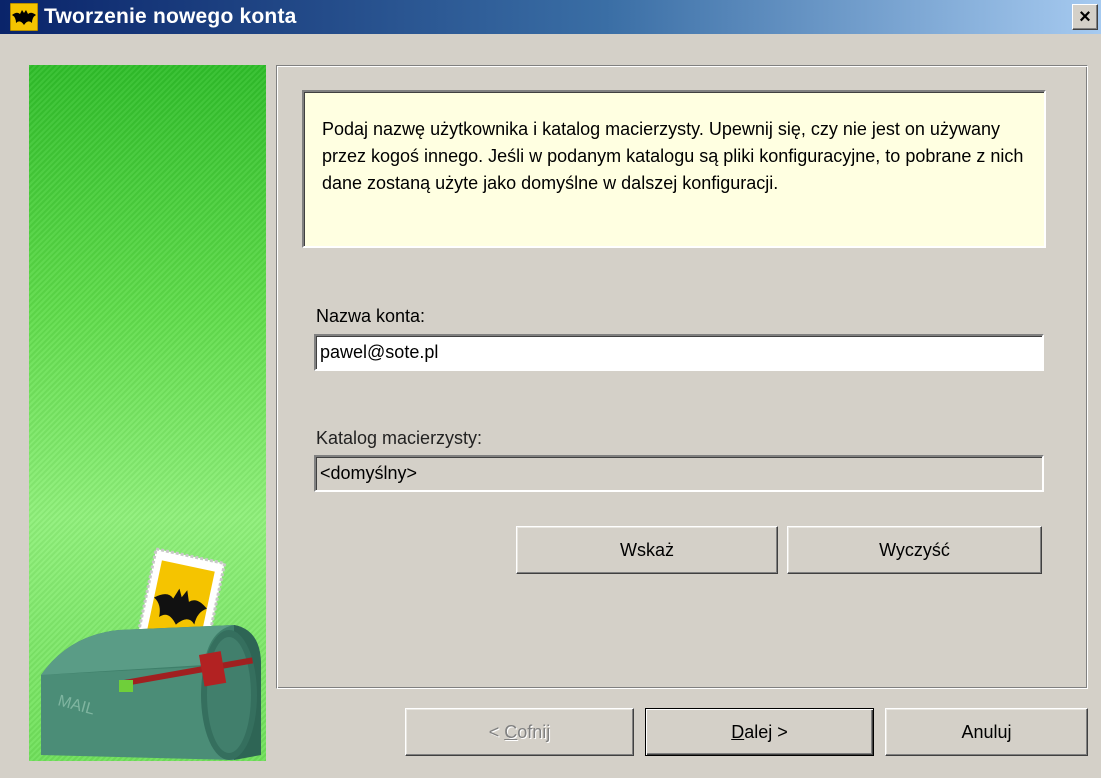 The image size is (1101, 778). I want to click on next-accel: D, so click(738, 731).